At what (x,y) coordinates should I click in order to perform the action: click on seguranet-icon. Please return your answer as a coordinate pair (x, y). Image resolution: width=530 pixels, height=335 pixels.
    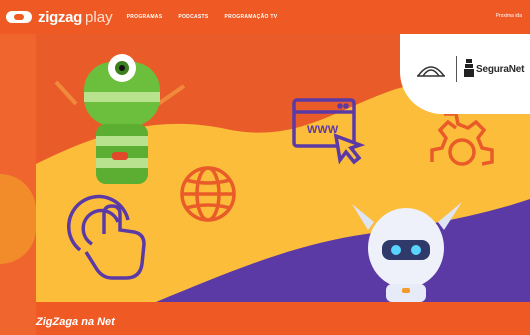
    Looking at the image, I should click on (469, 68).